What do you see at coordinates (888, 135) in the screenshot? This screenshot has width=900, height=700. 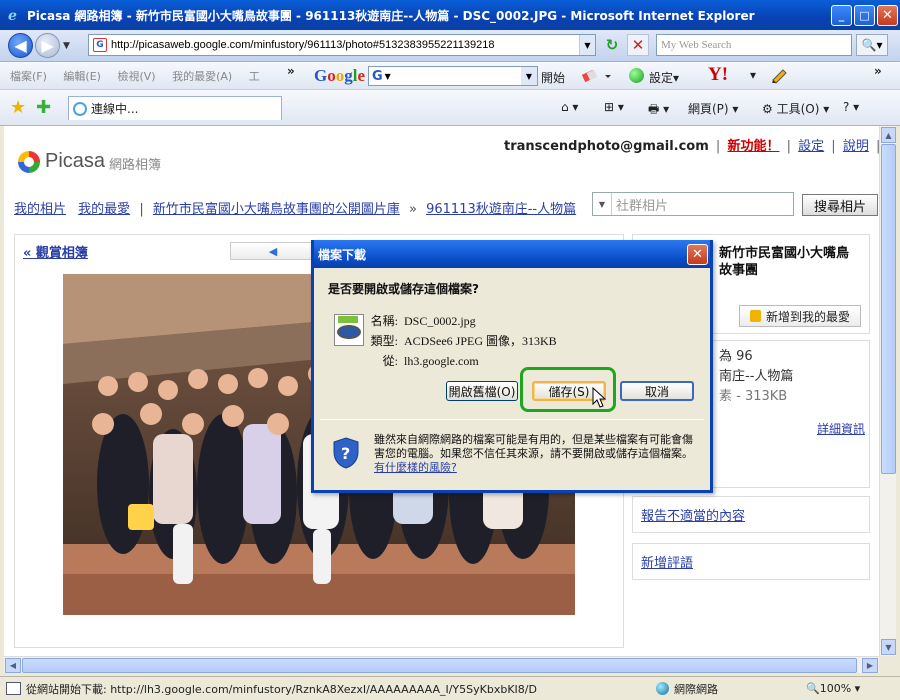 I see `scroll-up-icon: ▲` at bounding box center [888, 135].